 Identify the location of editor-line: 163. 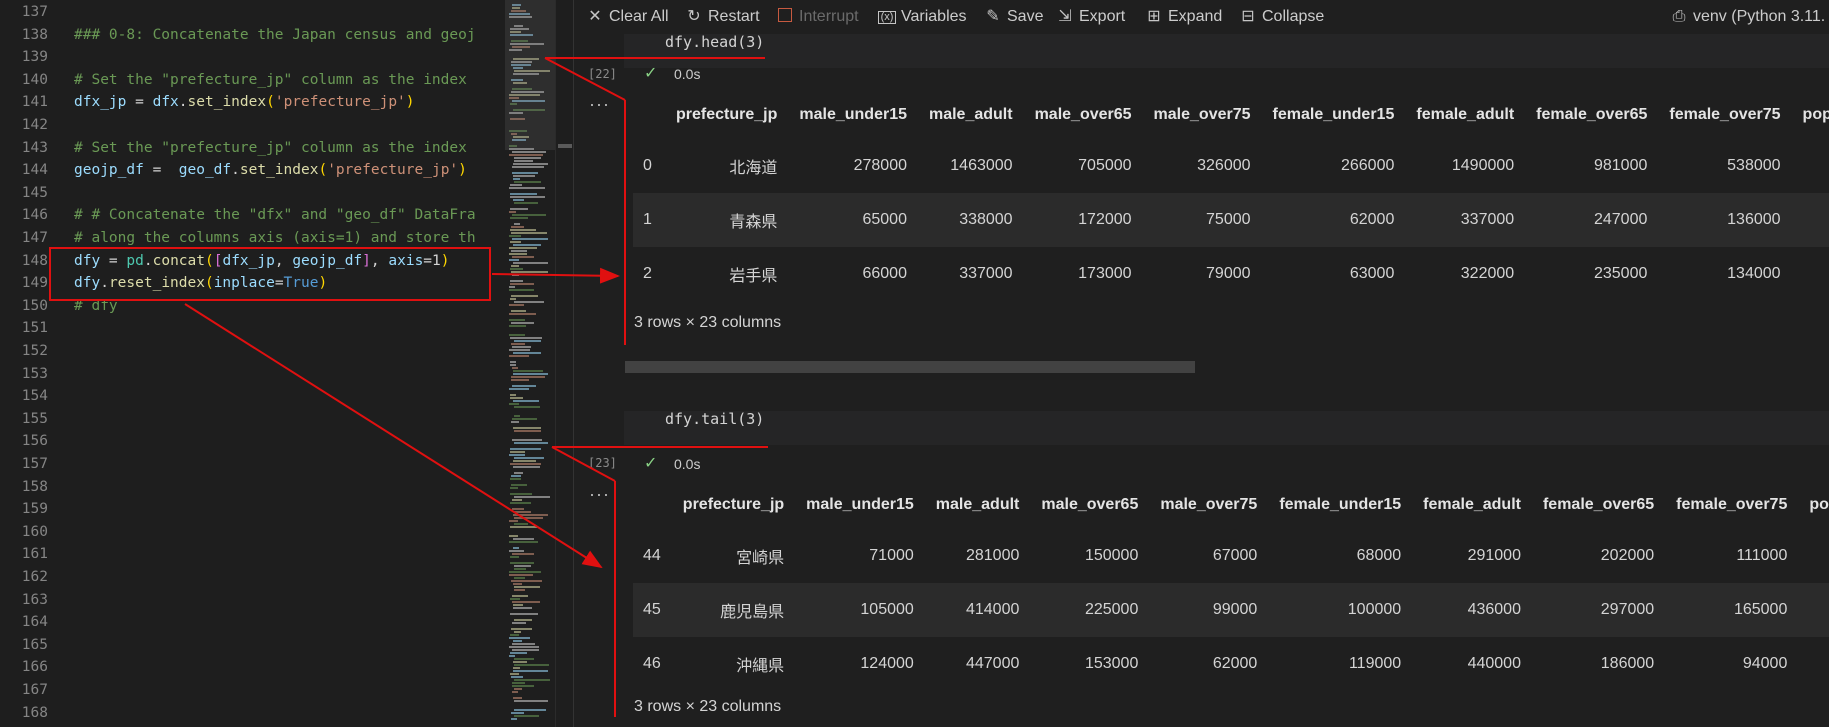
(252, 600).